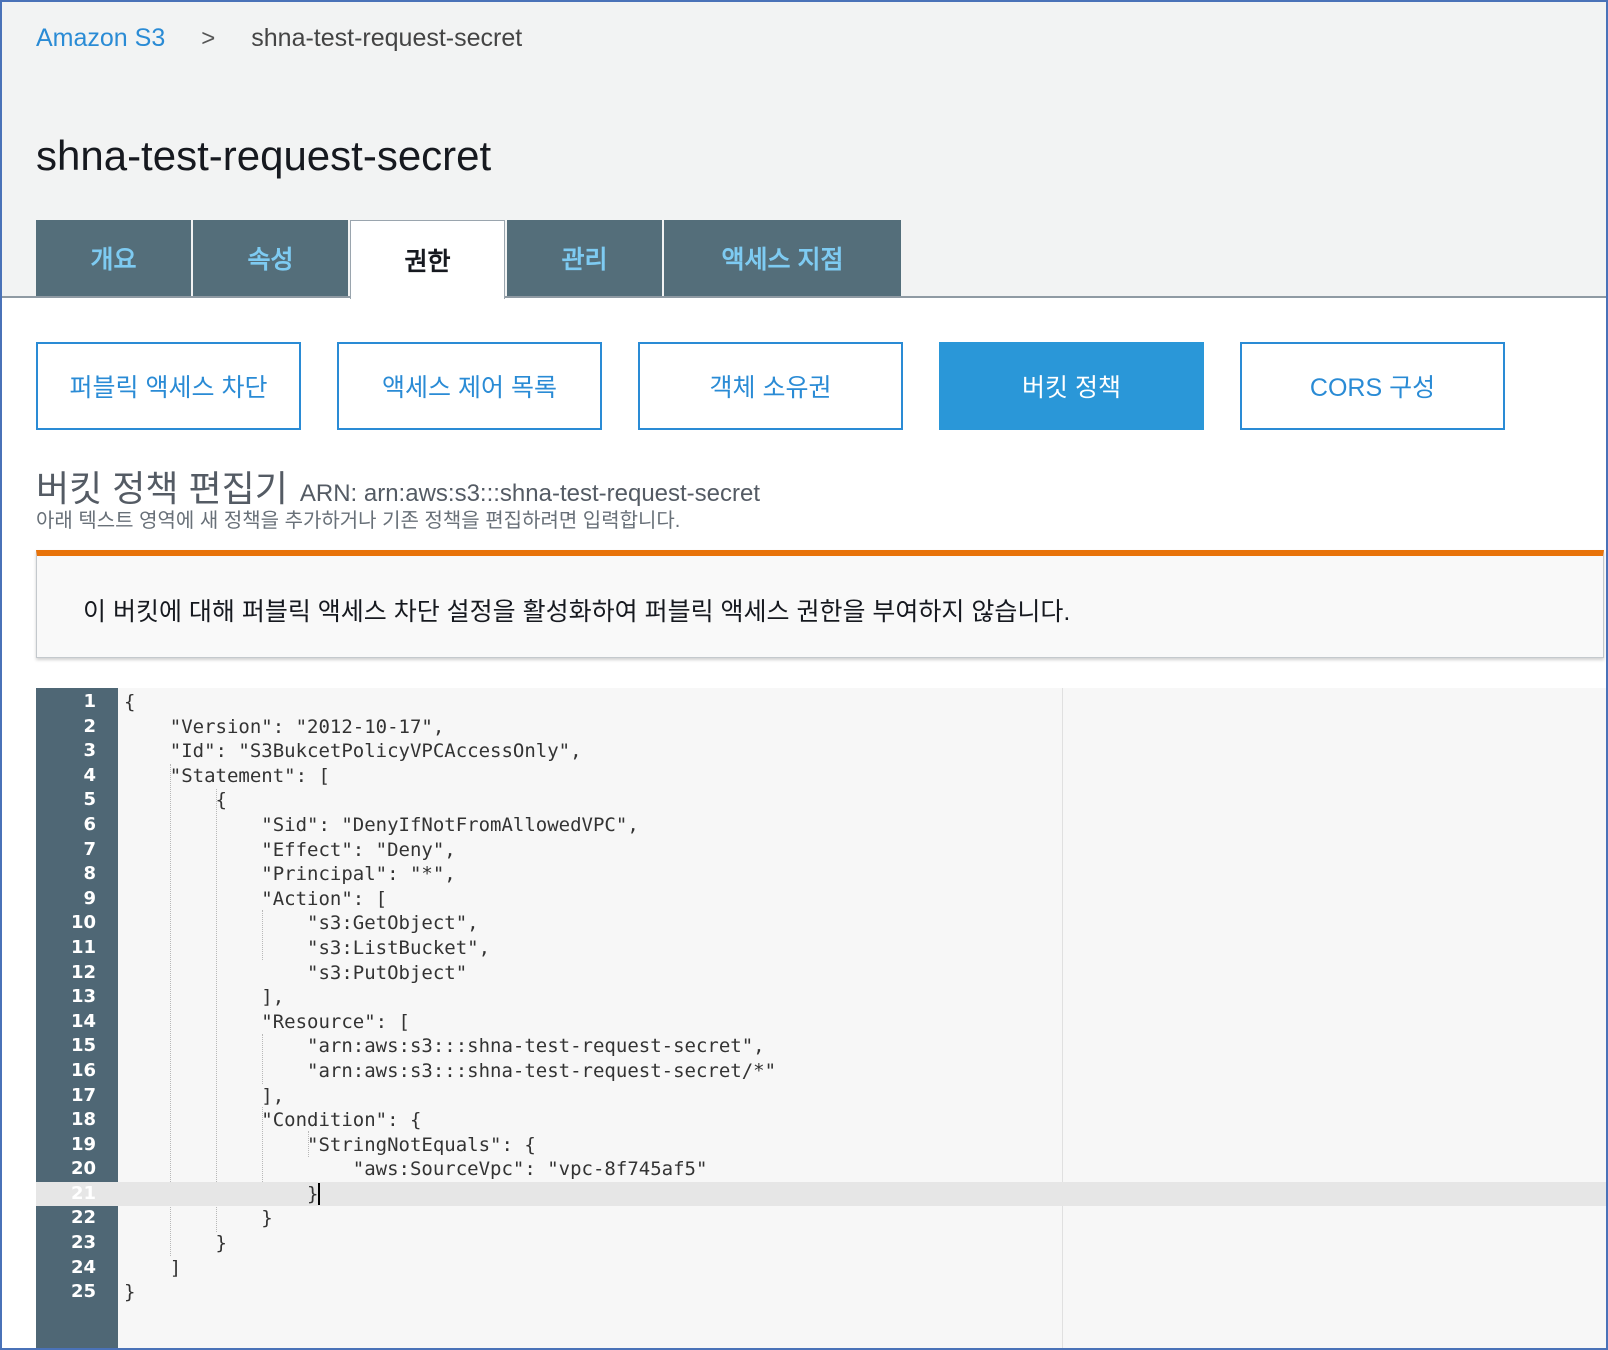 The height and width of the screenshot is (1350, 1608). I want to click on code-line: 10 "s3:GetObject",, so click(821, 923).